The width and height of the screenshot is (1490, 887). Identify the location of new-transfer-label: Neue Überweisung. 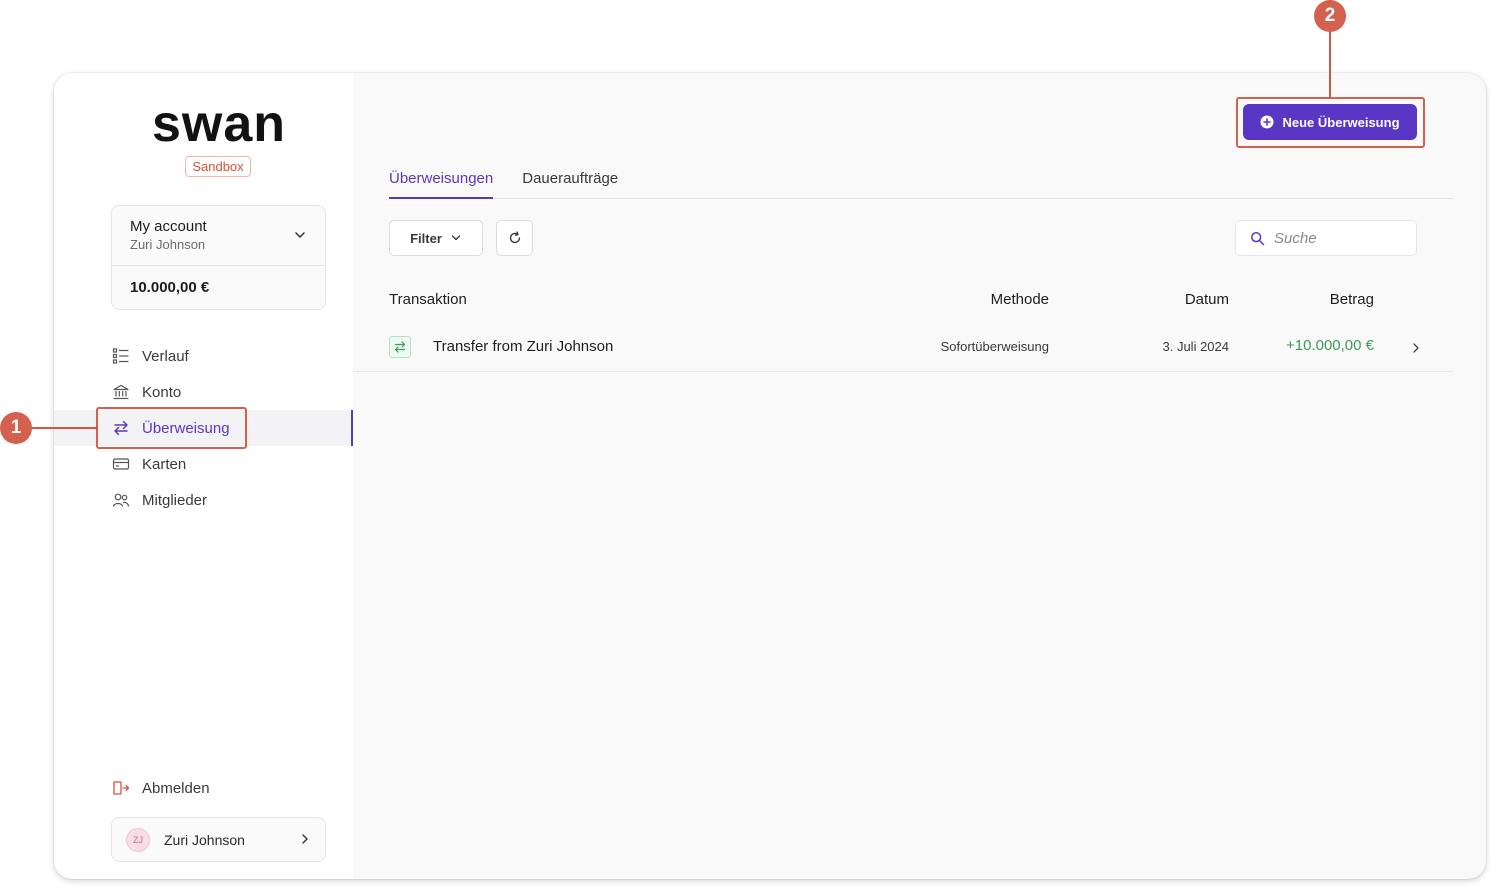
(1341, 122).